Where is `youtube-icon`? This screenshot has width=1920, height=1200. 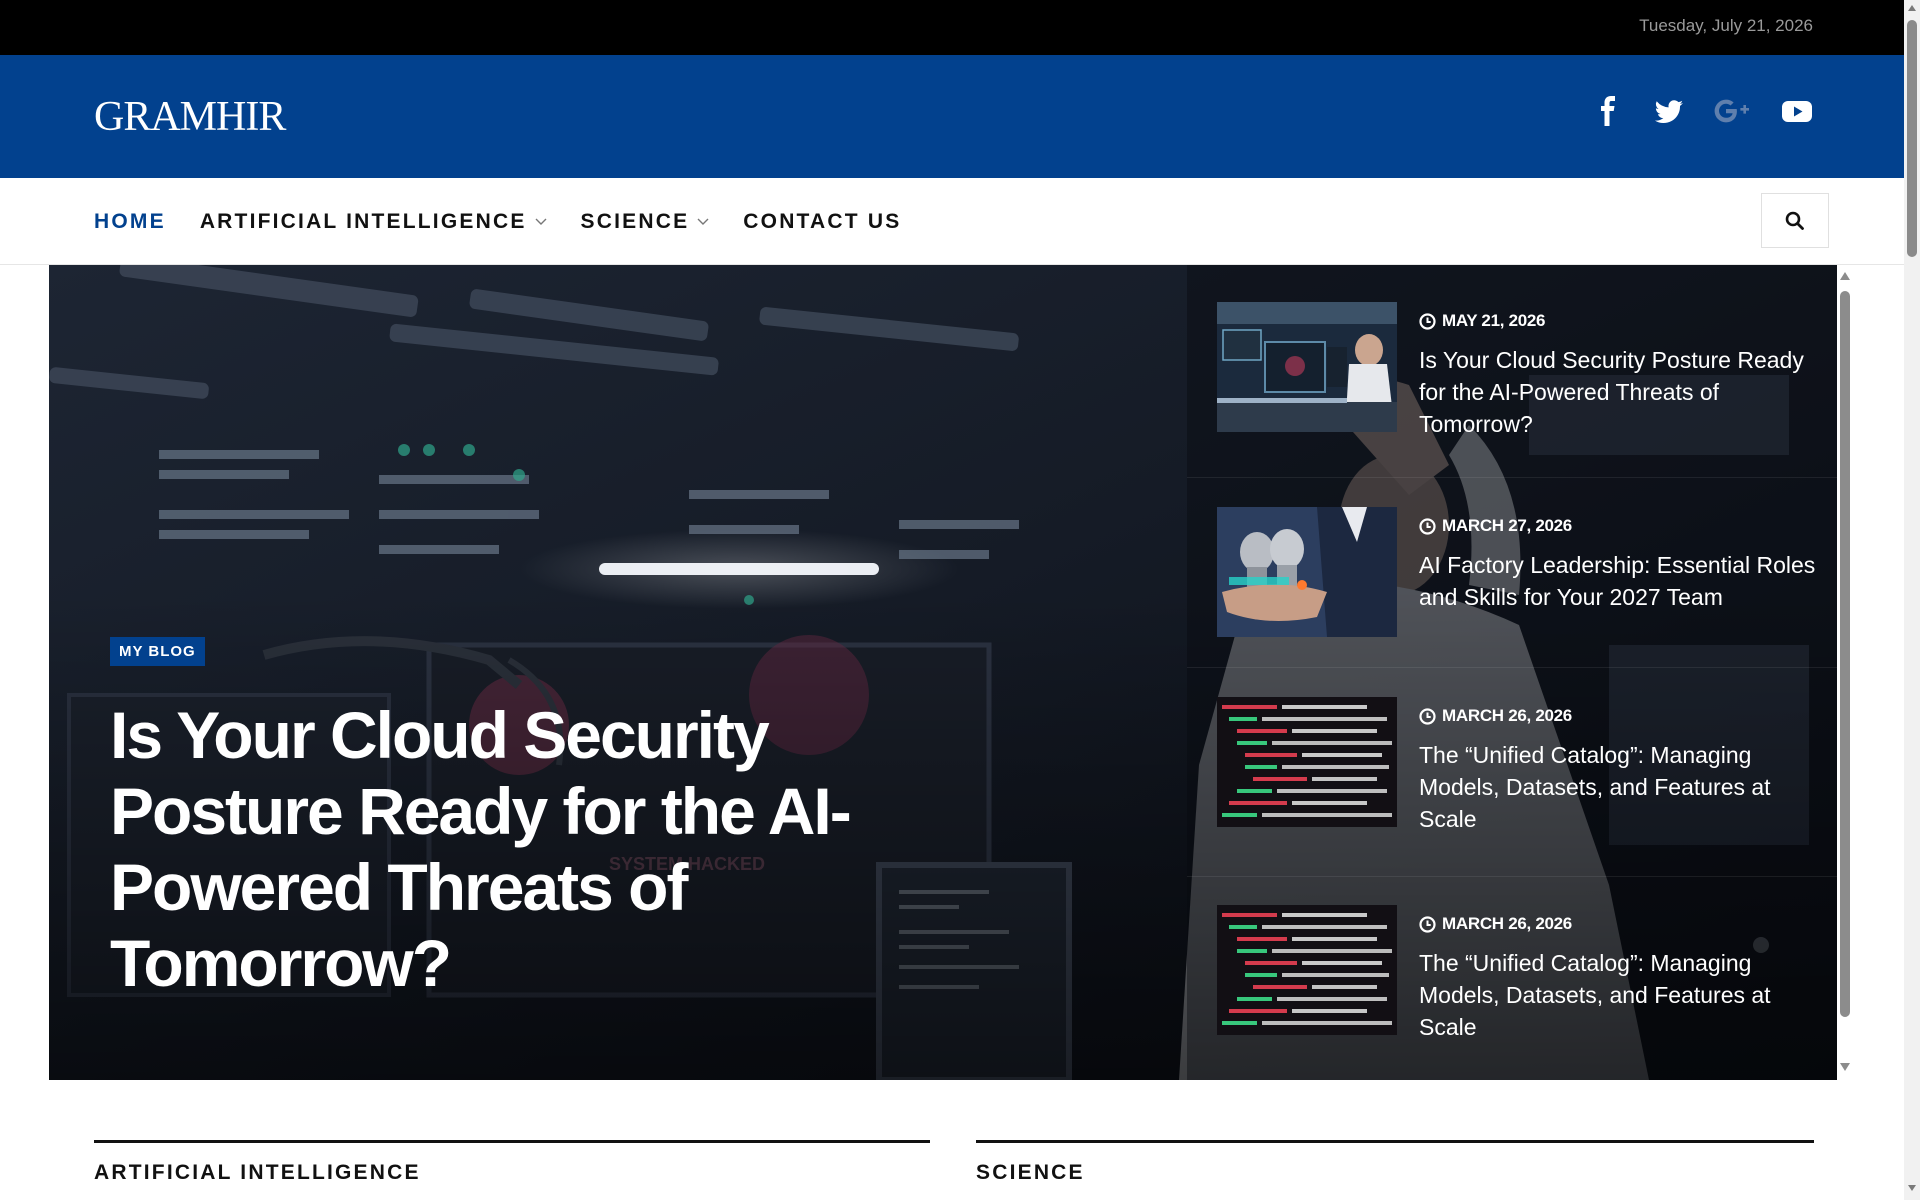 youtube-icon is located at coordinates (1797, 111).